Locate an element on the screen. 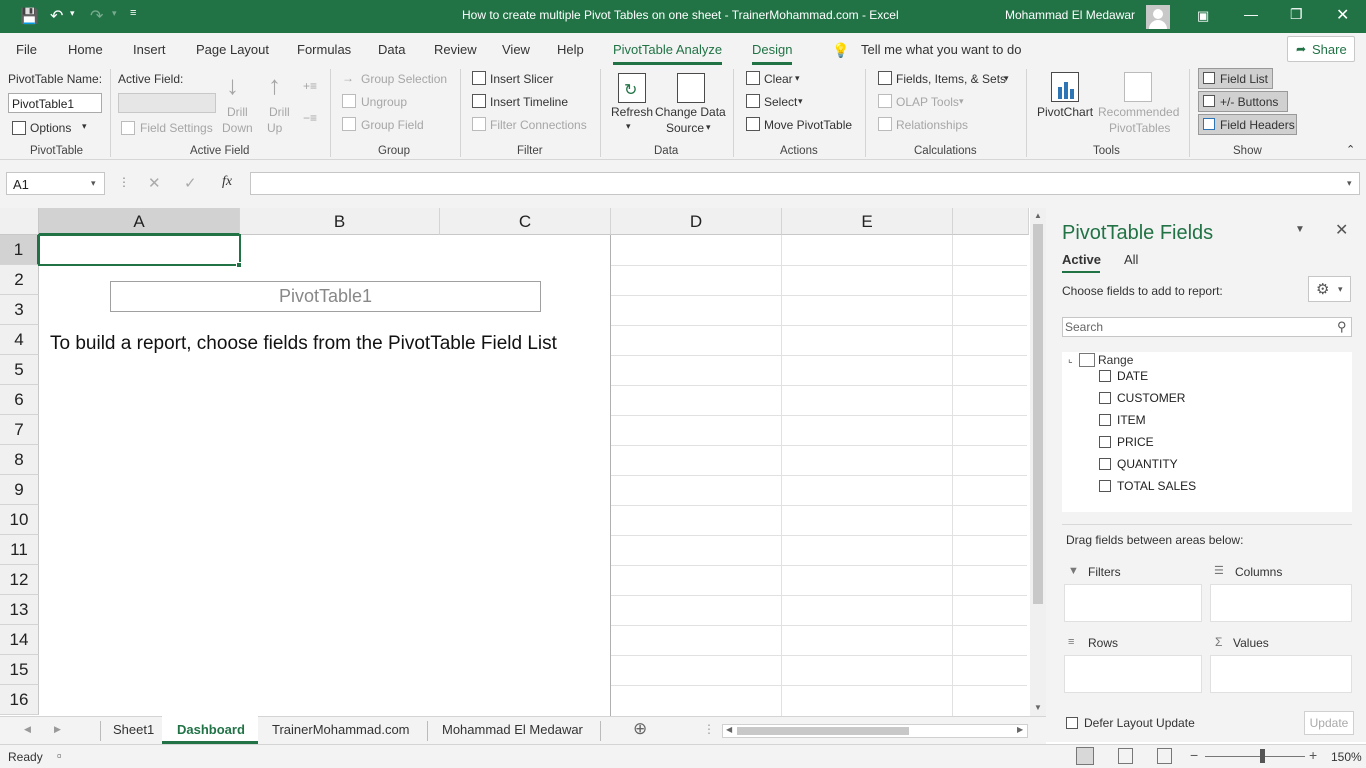 This screenshot has width=1366, height=768. row-header-15: 15 is located at coordinates (19, 670).